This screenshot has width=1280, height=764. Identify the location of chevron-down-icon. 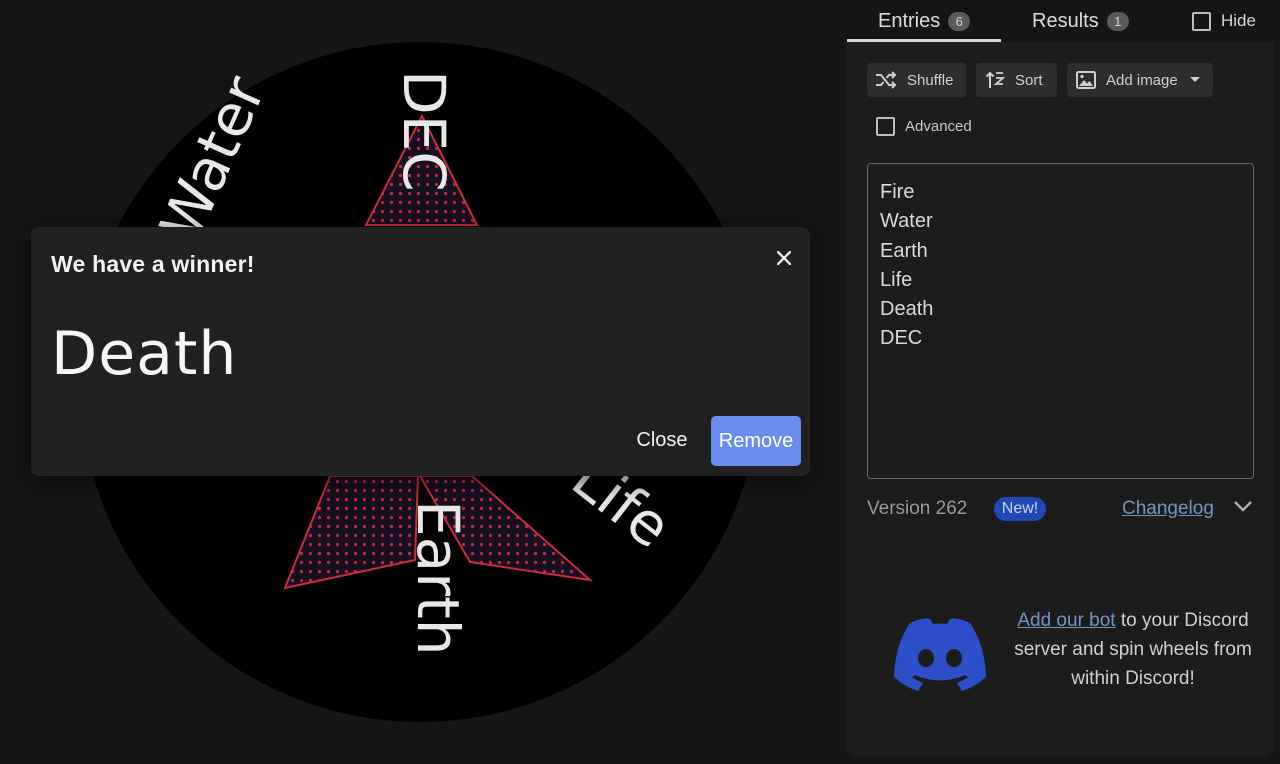
(1243, 508).